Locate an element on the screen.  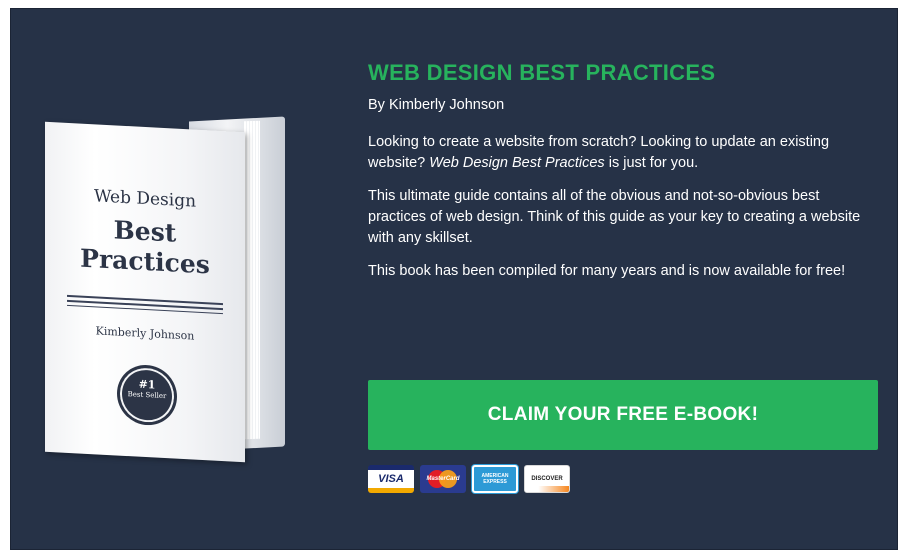
book-pages is located at coordinates (252, 280).